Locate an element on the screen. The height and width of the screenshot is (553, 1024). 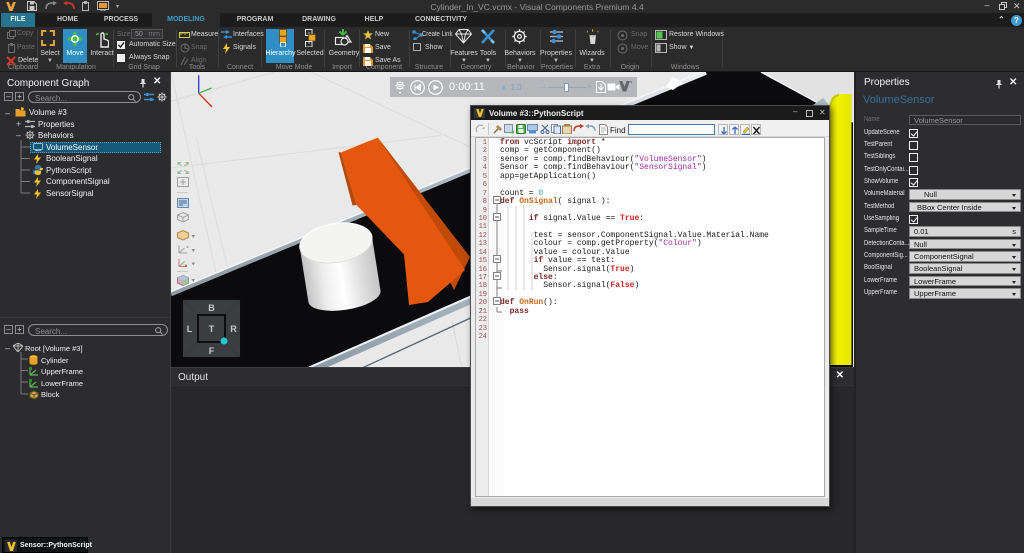
svg-text: T is located at coordinates (212, 329).